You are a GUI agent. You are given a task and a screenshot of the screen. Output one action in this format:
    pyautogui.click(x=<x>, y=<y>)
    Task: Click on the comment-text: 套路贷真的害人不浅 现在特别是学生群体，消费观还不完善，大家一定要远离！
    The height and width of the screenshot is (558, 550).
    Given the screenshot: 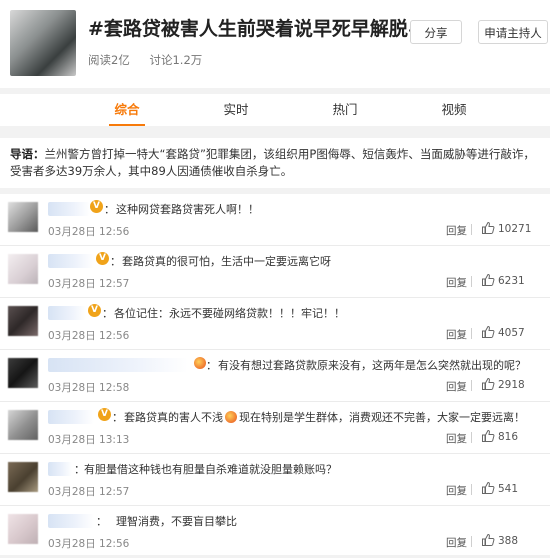 What is the action you would take?
    pyautogui.click(x=324, y=417)
    